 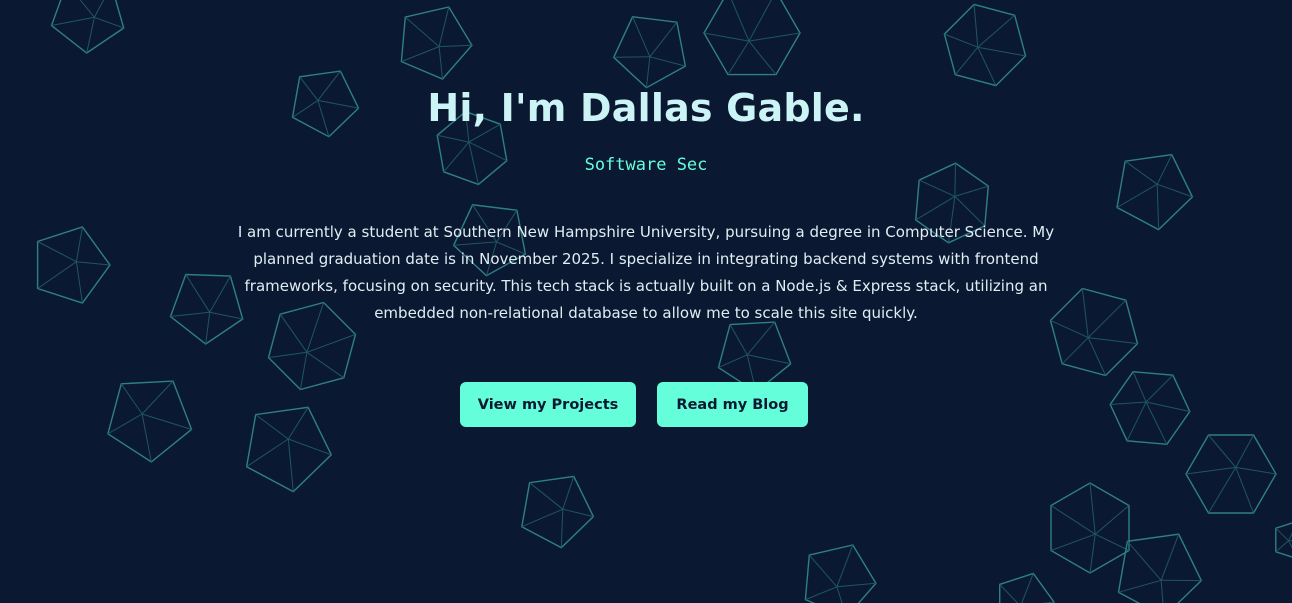 What do you see at coordinates (646, 165) in the screenshot?
I see `hero-subtitle: Software Sec` at bounding box center [646, 165].